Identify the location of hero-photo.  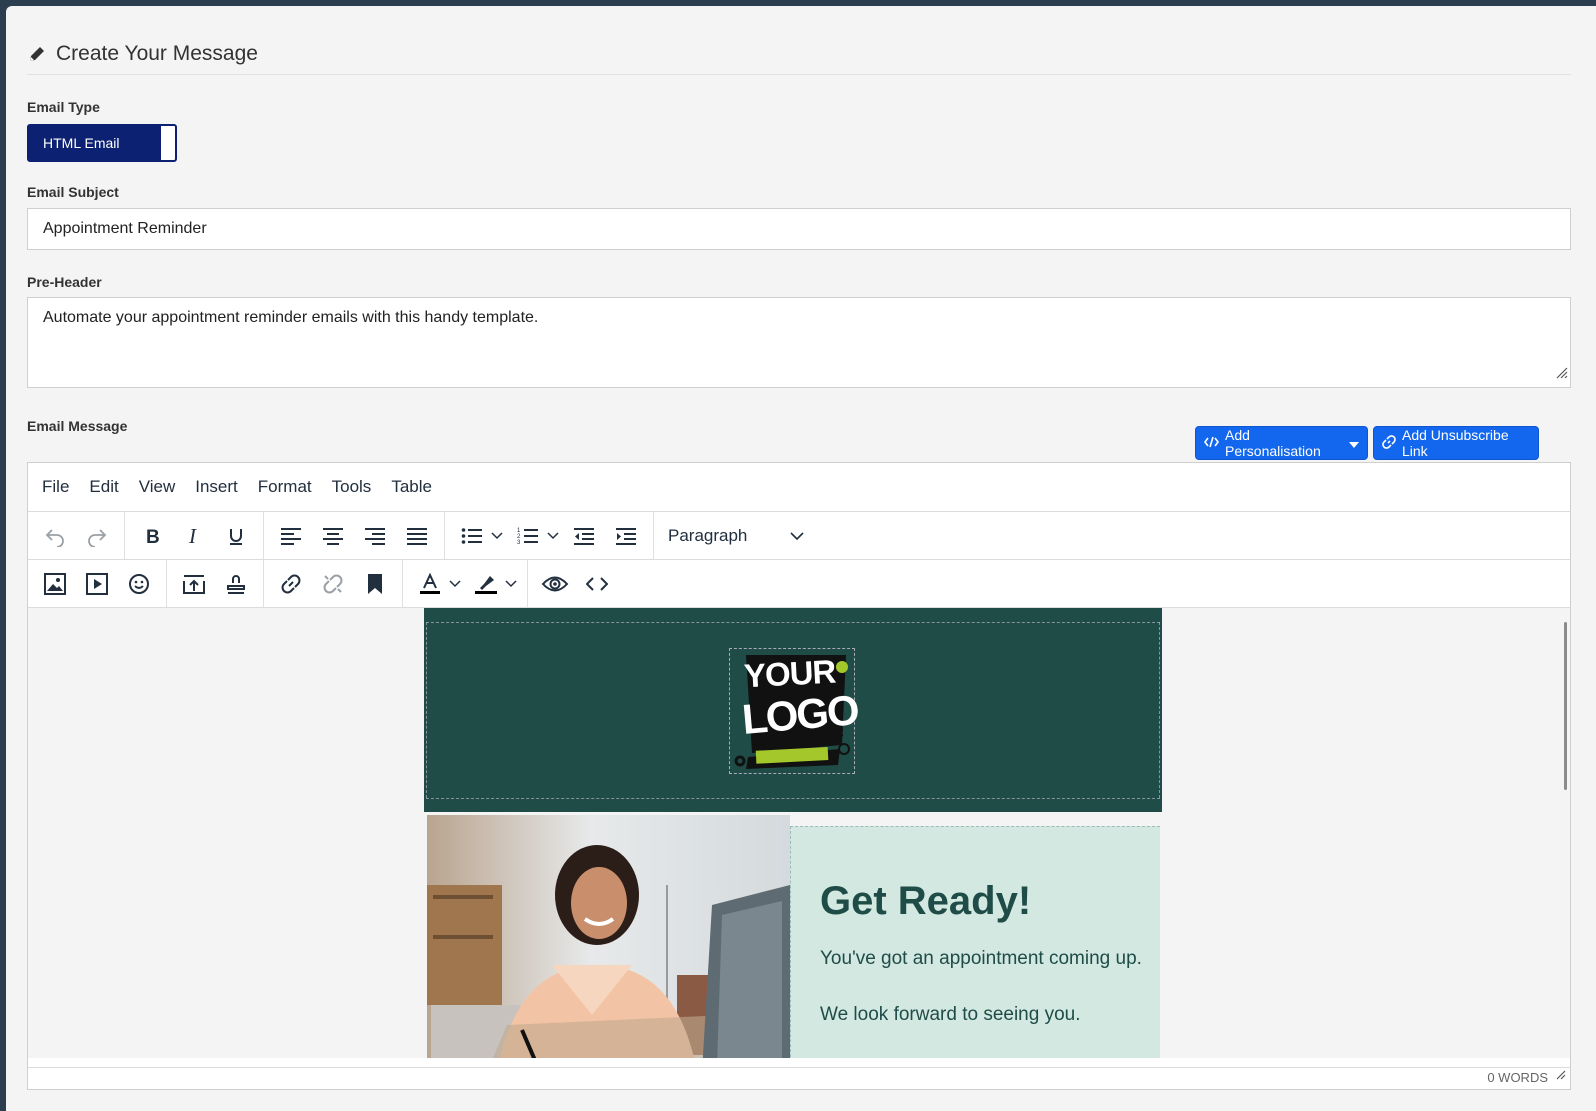
(608, 936).